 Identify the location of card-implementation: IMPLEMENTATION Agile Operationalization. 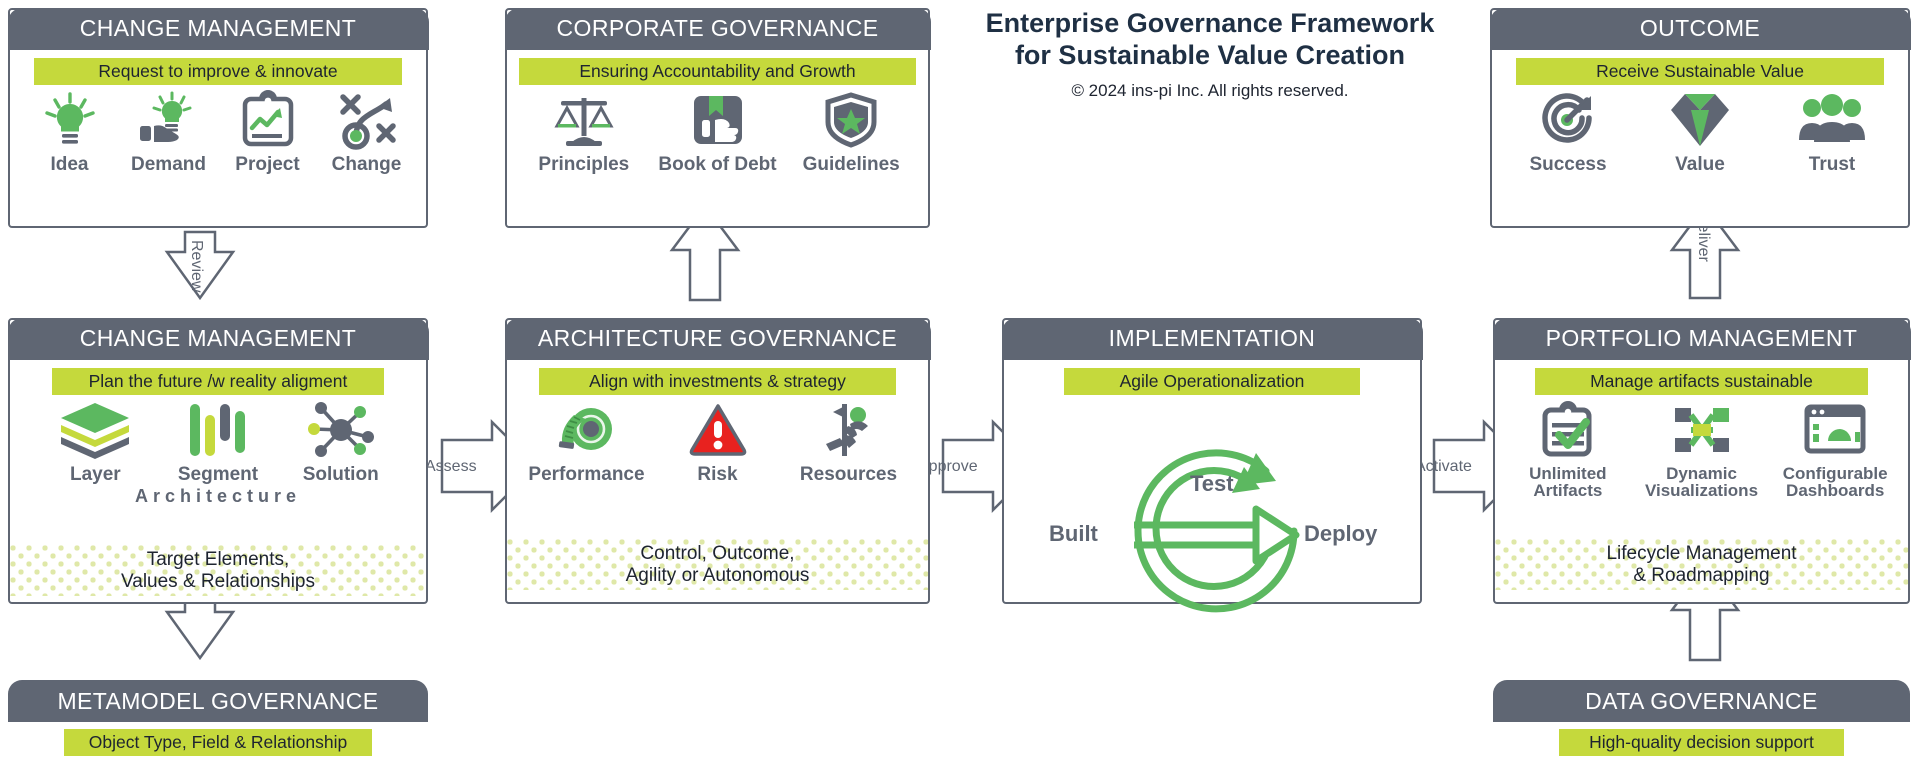
(1212, 464).